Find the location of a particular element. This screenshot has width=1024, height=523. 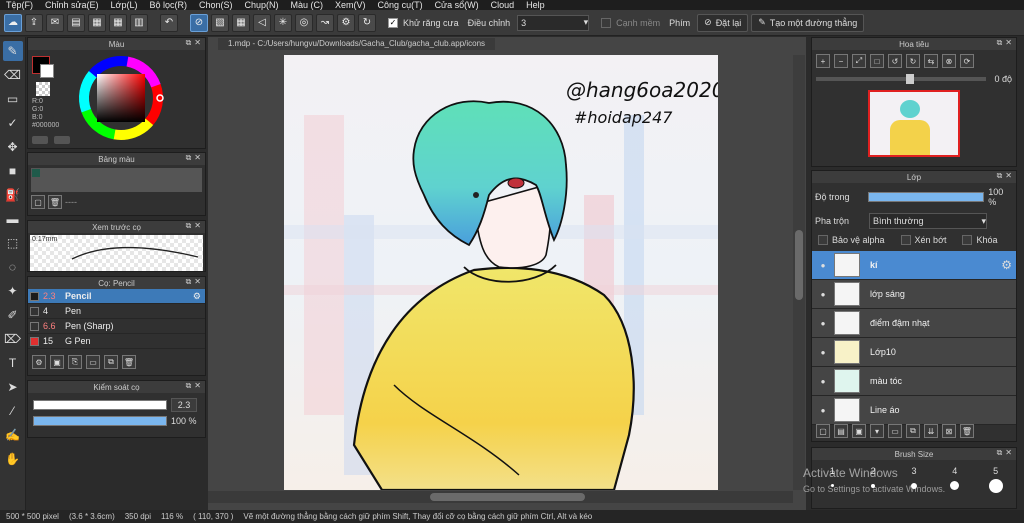

reset-colors-button is located at coordinates (62, 140).